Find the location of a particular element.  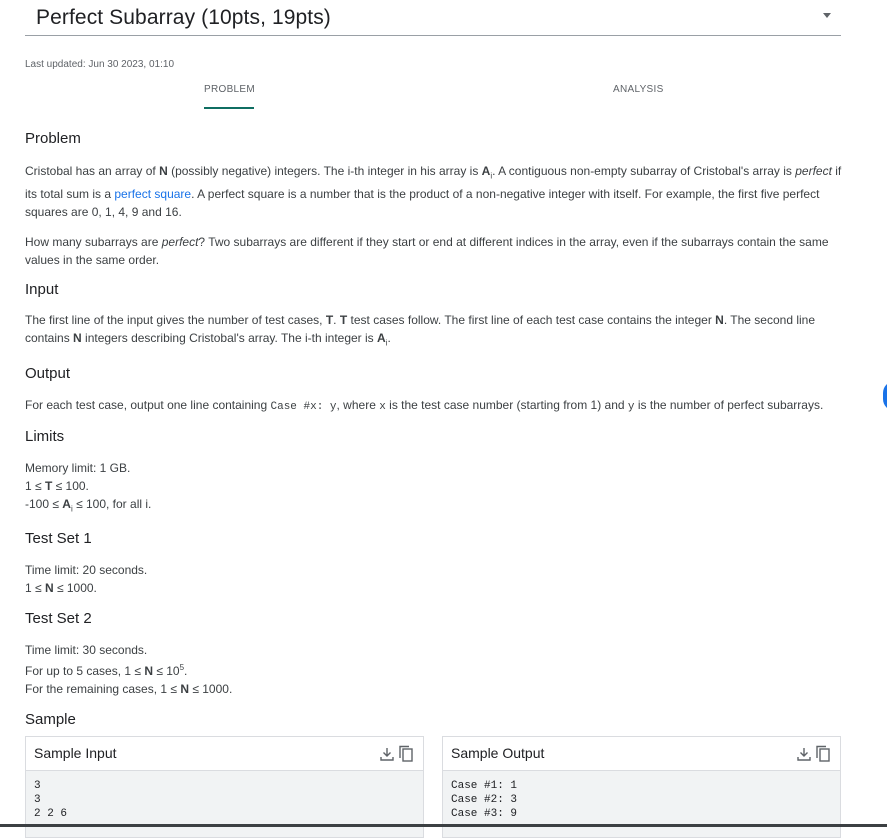

sample-output-text: Case #1: 1 Case #2: 3 Case #3: 9 is located at coordinates (641, 804).